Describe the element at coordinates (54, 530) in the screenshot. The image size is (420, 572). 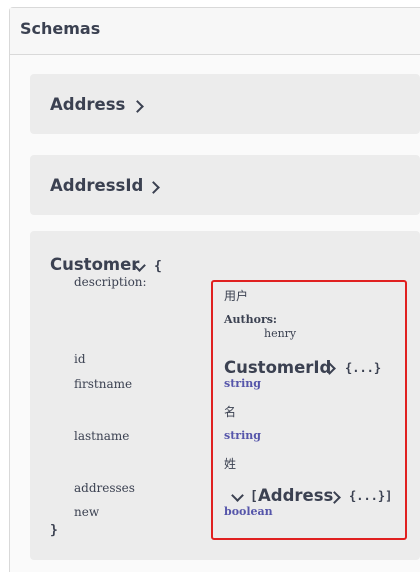
I see `customer-close-brace: }` at that location.